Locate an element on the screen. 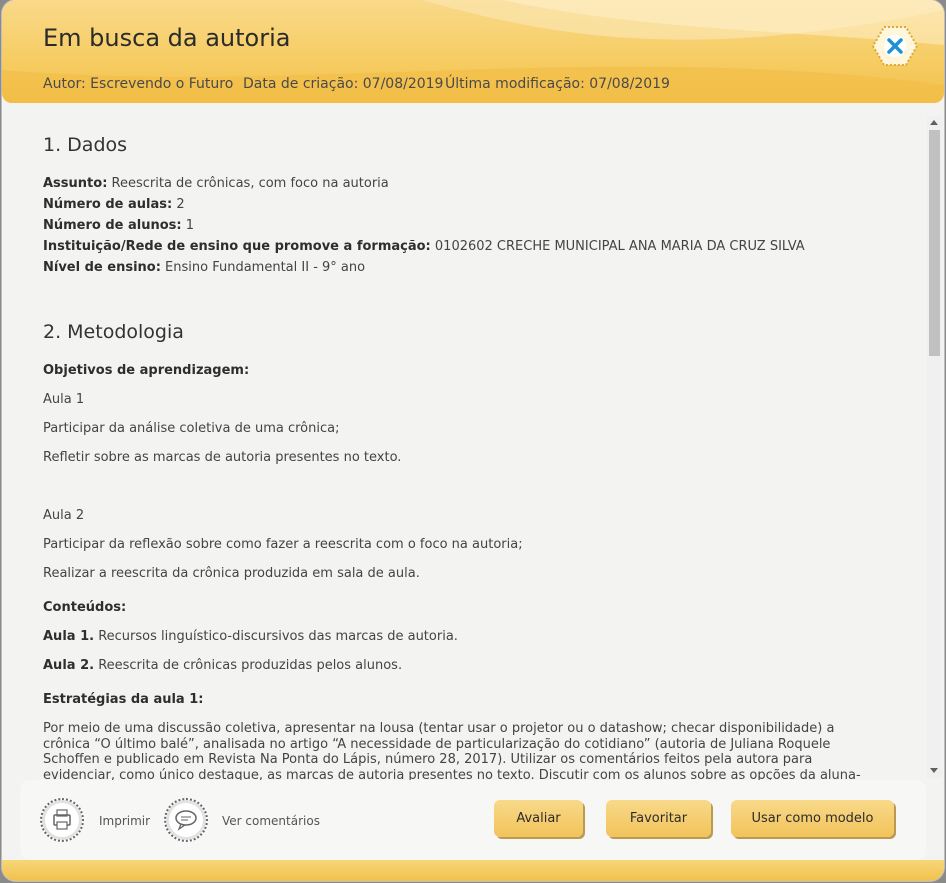  section-dados-heading: 1. Dados is located at coordinates (85, 145).